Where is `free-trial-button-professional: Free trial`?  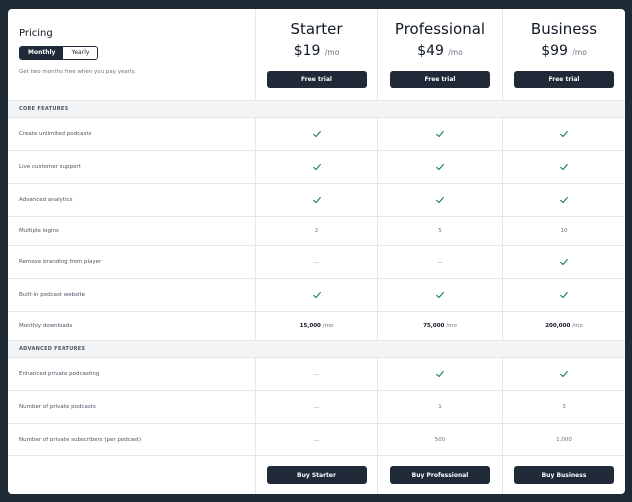
free-trial-button-professional: Free trial is located at coordinates (440, 79).